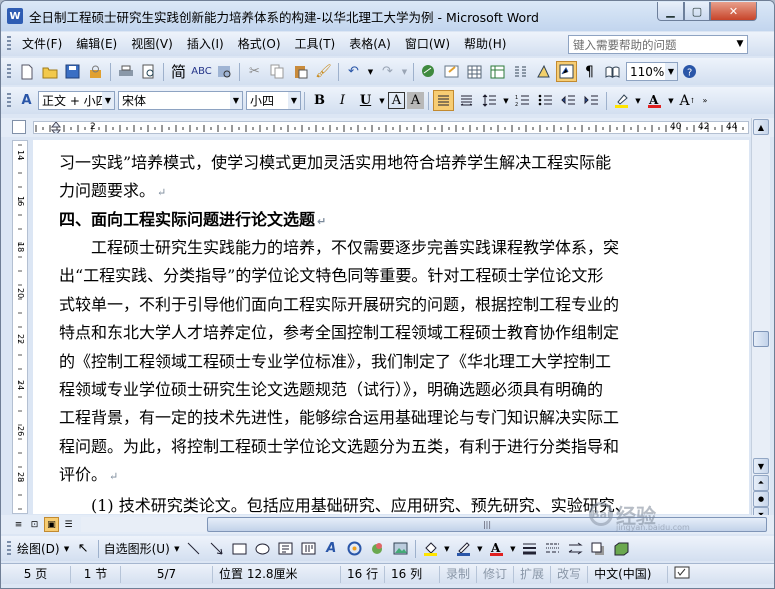 This screenshot has height=589, width=775. I want to click on indent-marker-icon, so click(56, 128).